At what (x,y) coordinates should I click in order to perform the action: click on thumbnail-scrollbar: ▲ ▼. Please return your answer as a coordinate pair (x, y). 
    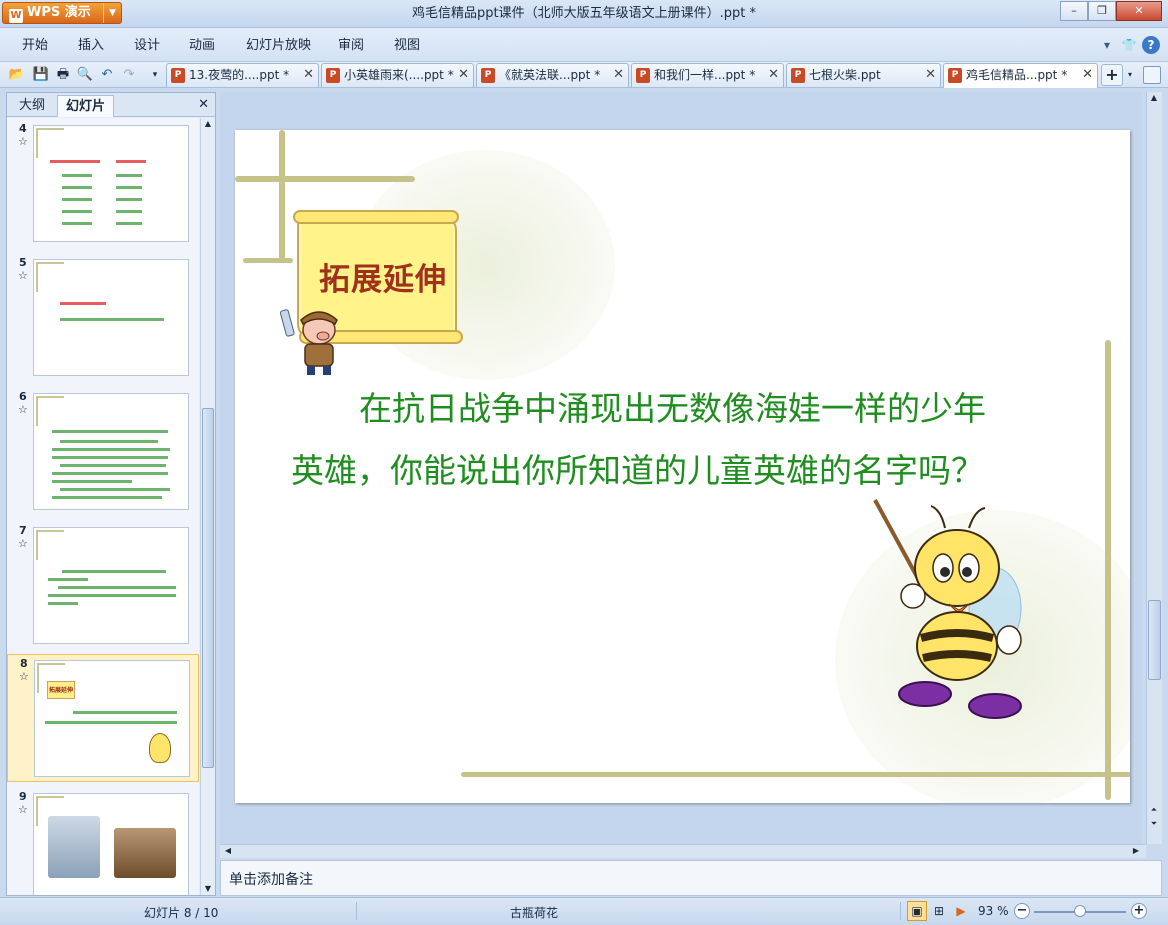
    Looking at the image, I should click on (207, 506).